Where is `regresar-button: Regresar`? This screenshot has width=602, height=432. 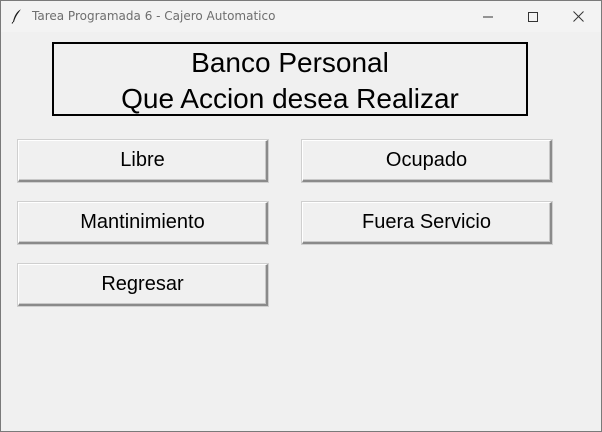
regresar-button: Regresar is located at coordinates (143, 285).